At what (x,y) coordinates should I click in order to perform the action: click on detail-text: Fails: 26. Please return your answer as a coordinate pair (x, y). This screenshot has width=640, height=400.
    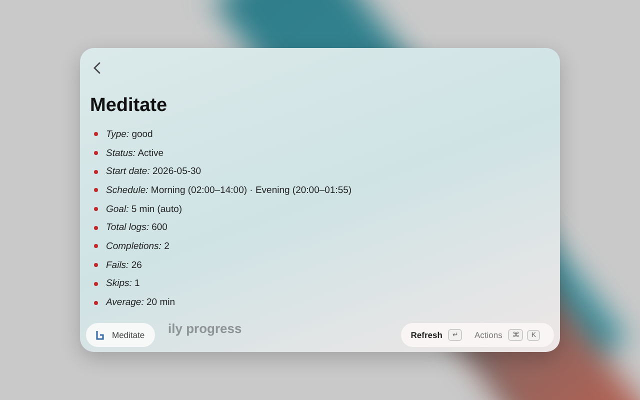
    Looking at the image, I should click on (124, 265).